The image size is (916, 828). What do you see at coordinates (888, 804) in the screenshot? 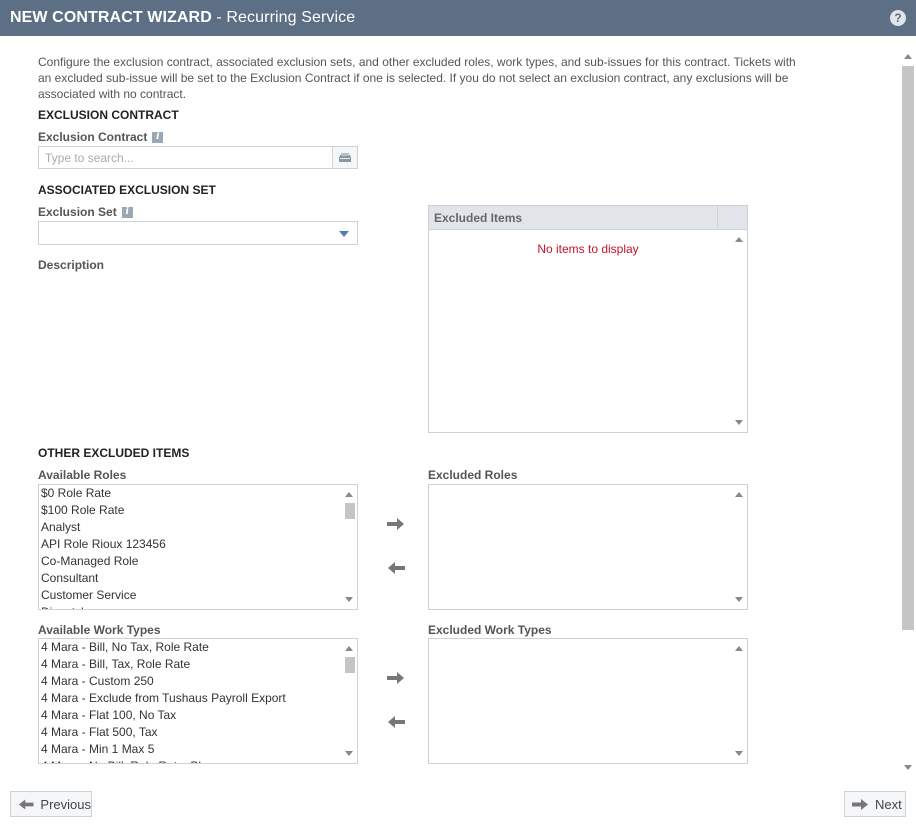
I see `next-label: Next` at bounding box center [888, 804].